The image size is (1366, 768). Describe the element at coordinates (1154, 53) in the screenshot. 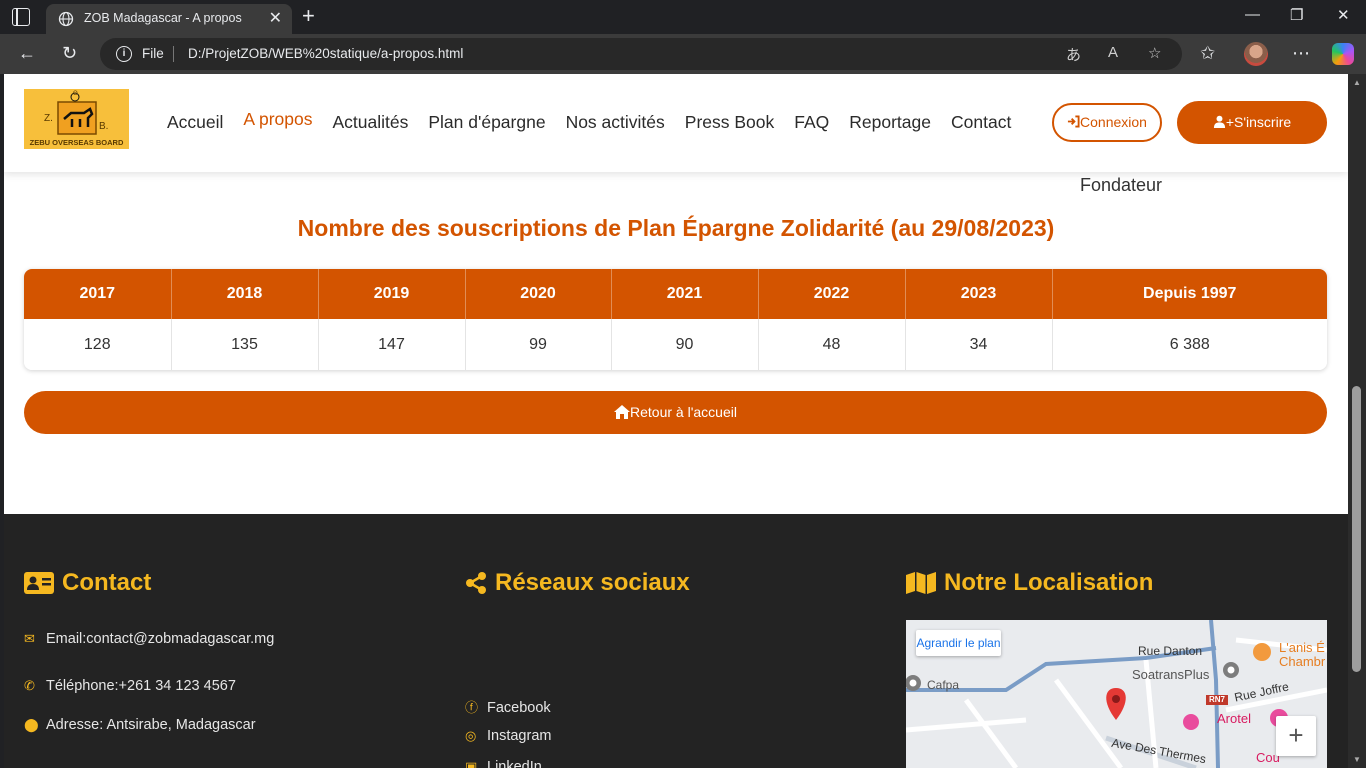

I see `favorite-star-icon: ☆` at that location.